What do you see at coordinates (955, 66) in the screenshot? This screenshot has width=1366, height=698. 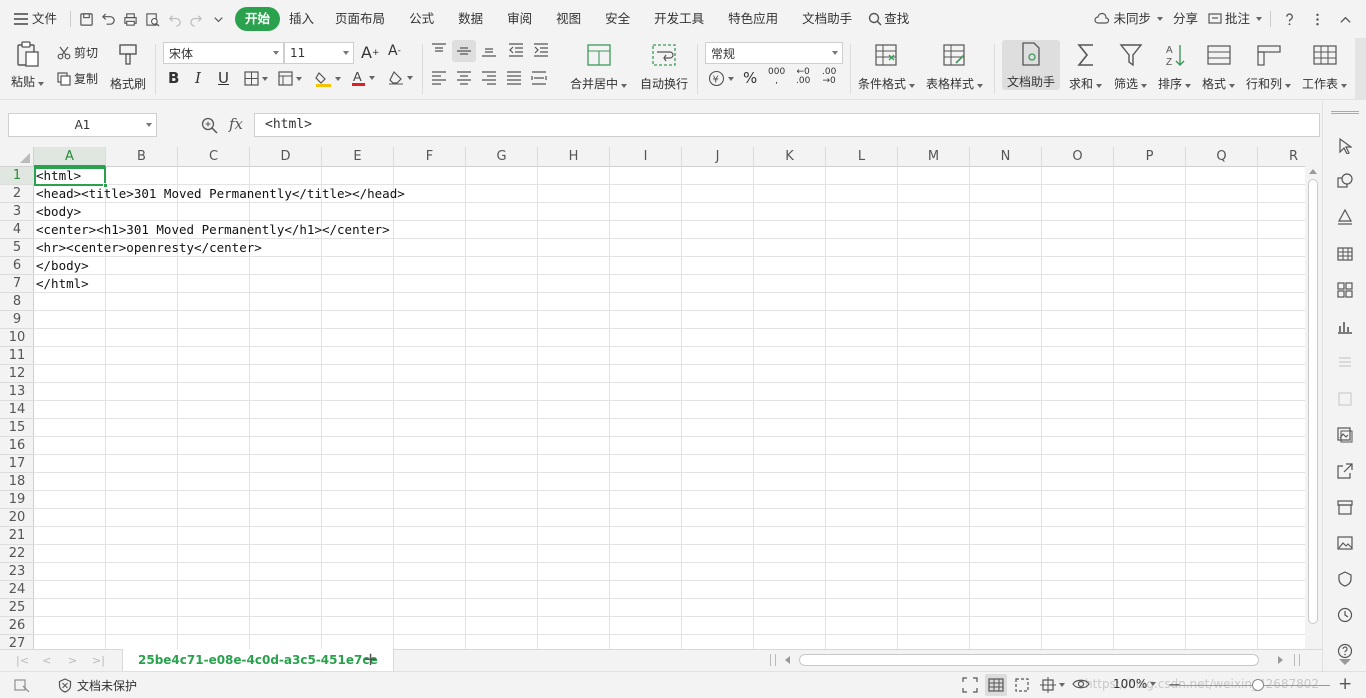 I see `table-style-button: 表格样式` at bounding box center [955, 66].